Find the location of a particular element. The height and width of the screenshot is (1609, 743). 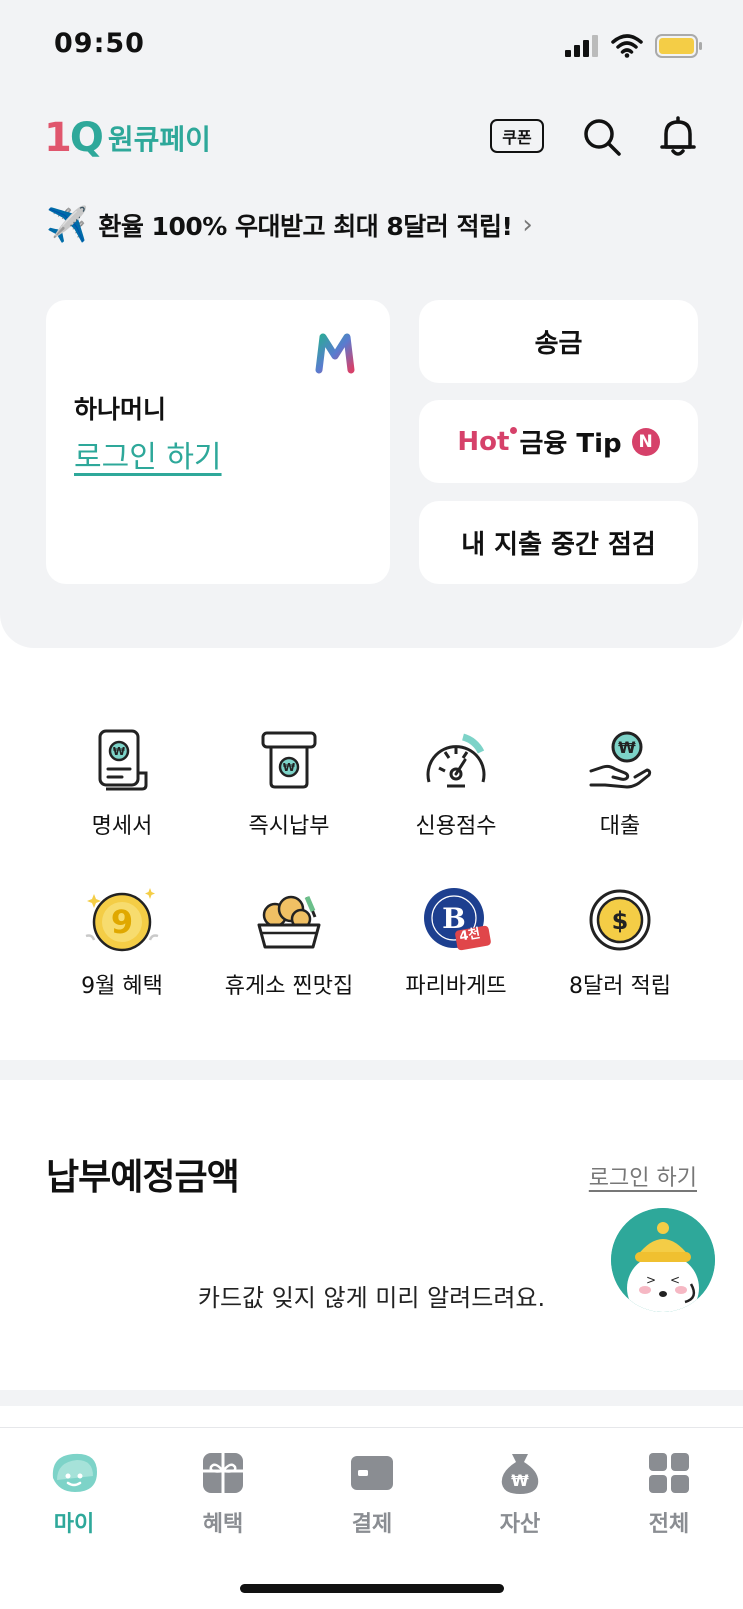

paris-baguette-icon: B 4천 is located at coordinates (456, 920).